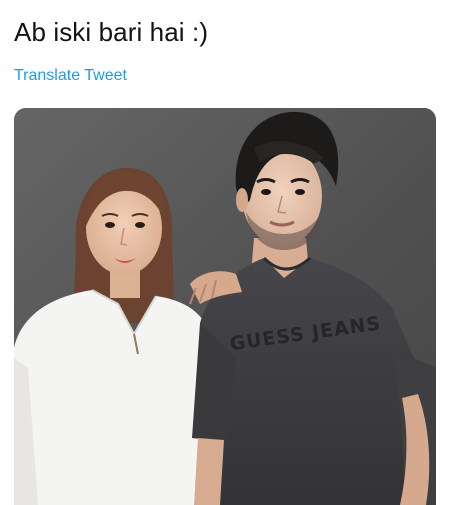  What do you see at coordinates (70, 76) in the screenshot?
I see `translate-tweet-link: Translate Tweet` at bounding box center [70, 76].